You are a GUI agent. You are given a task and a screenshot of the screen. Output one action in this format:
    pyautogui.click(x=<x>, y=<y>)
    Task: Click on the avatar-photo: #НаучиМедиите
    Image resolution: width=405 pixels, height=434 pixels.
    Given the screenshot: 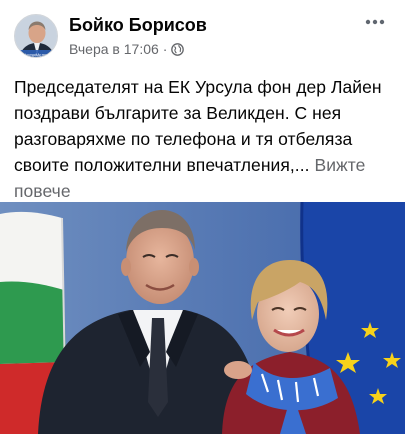 What is the action you would take?
    pyautogui.click(x=36, y=36)
    